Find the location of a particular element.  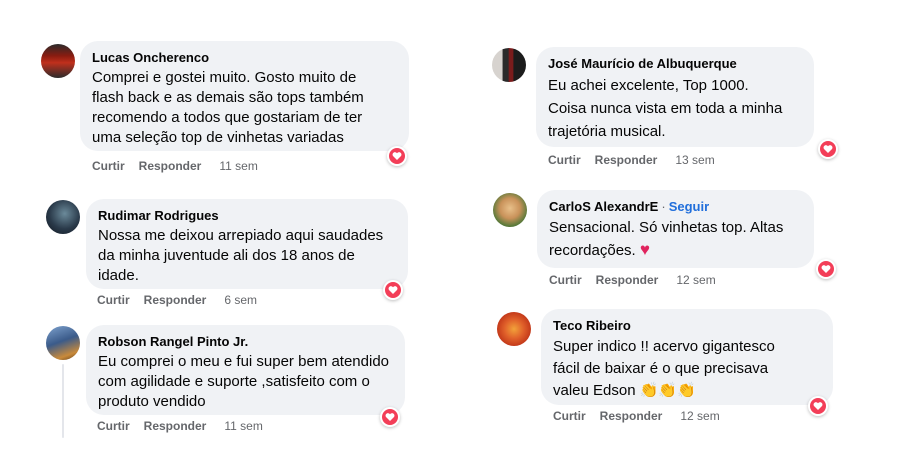

comment-line: uma seleção top de vinhetas variadas is located at coordinates (218, 137).